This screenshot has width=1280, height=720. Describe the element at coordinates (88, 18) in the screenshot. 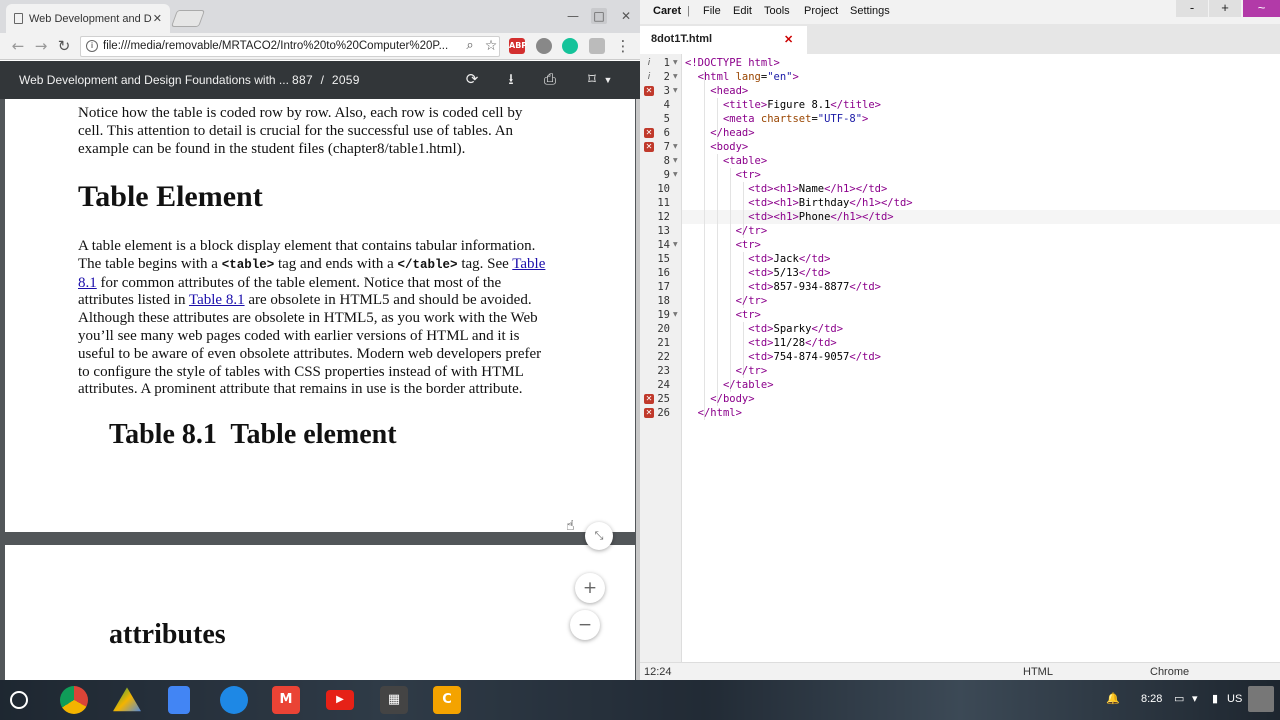

I see `browser-tab: Web Development and D ✕` at that location.